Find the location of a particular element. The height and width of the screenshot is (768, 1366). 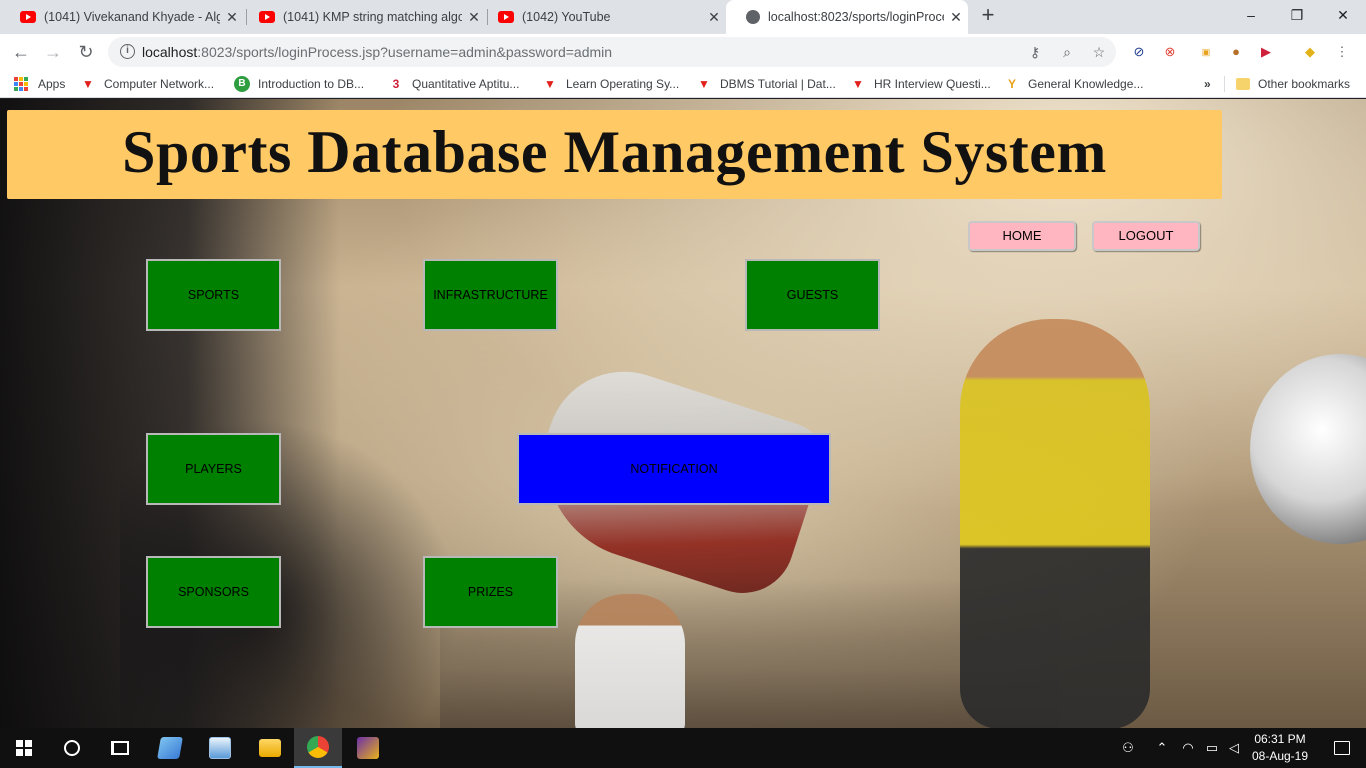

globe-icon is located at coordinates (753, 17).